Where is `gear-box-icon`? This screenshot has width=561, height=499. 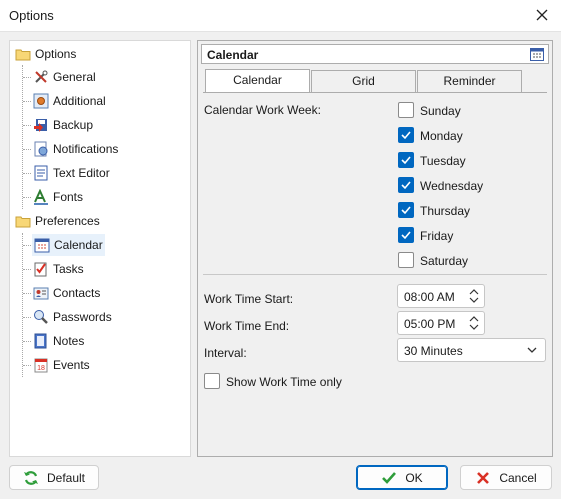
gear-box-icon is located at coordinates (41, 101).